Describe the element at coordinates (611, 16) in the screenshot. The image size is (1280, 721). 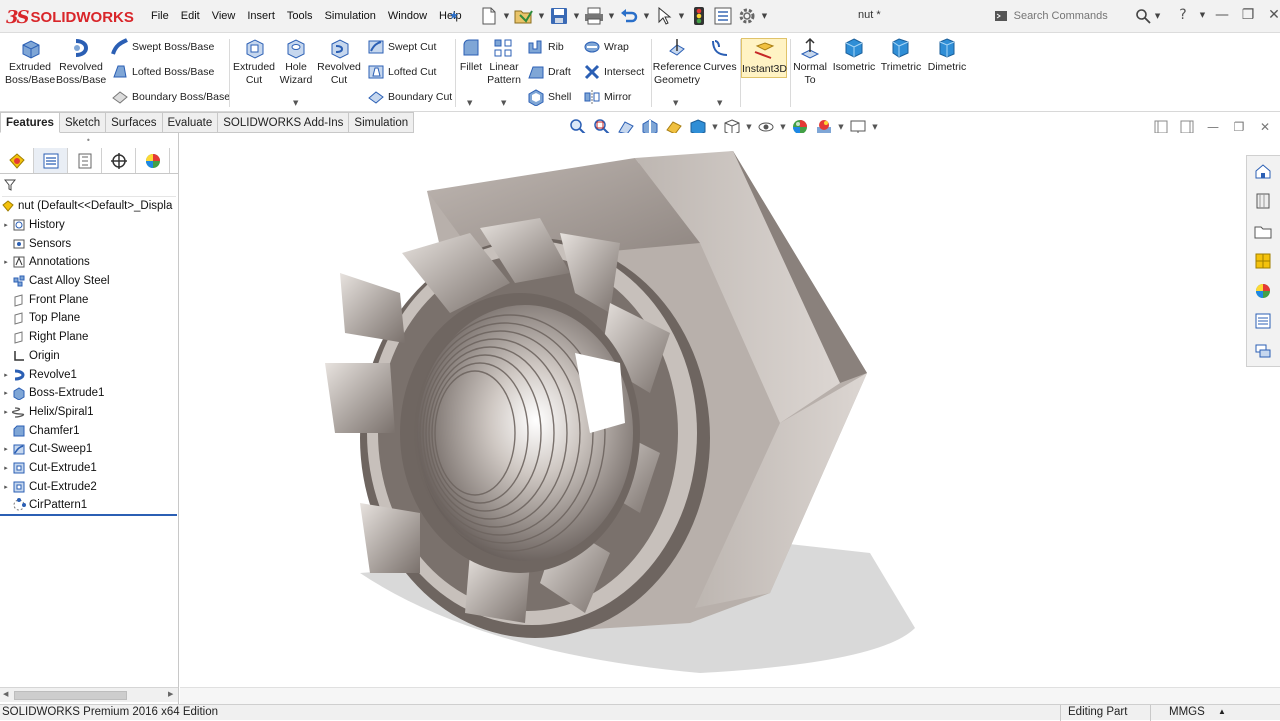
I see `print-dropdown-icon: ▼` at that location.